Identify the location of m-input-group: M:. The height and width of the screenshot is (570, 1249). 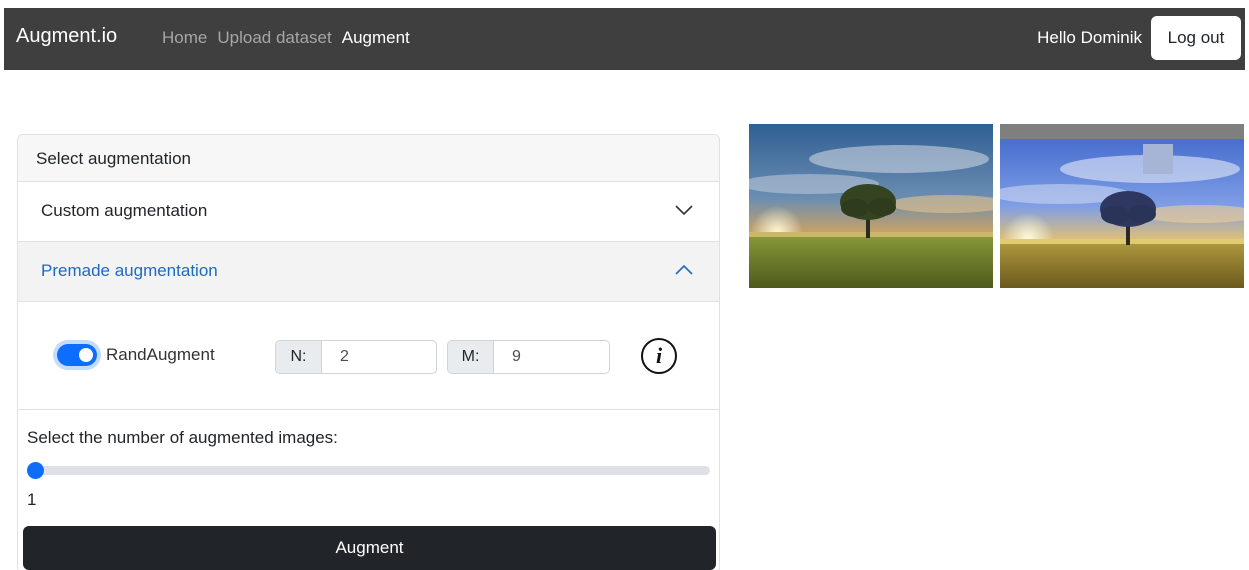
(528, 357).